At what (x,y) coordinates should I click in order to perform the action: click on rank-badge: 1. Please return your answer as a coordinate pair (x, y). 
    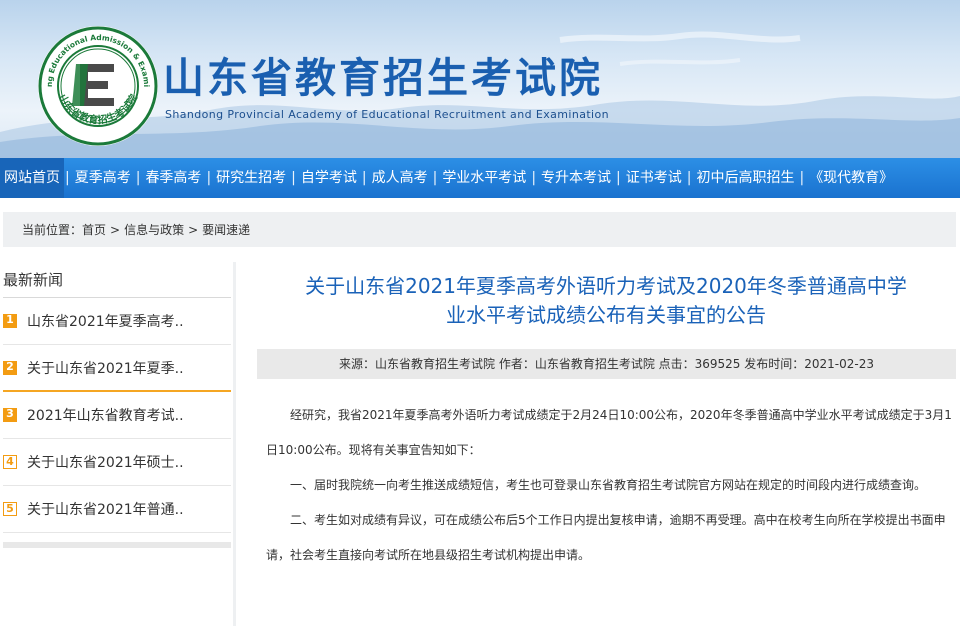
    Looking at the image, I should click on (10, 321).